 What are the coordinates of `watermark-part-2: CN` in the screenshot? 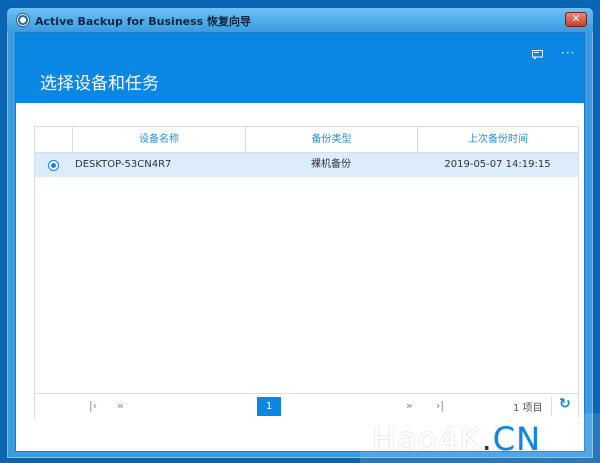 It's located at (517, 439).